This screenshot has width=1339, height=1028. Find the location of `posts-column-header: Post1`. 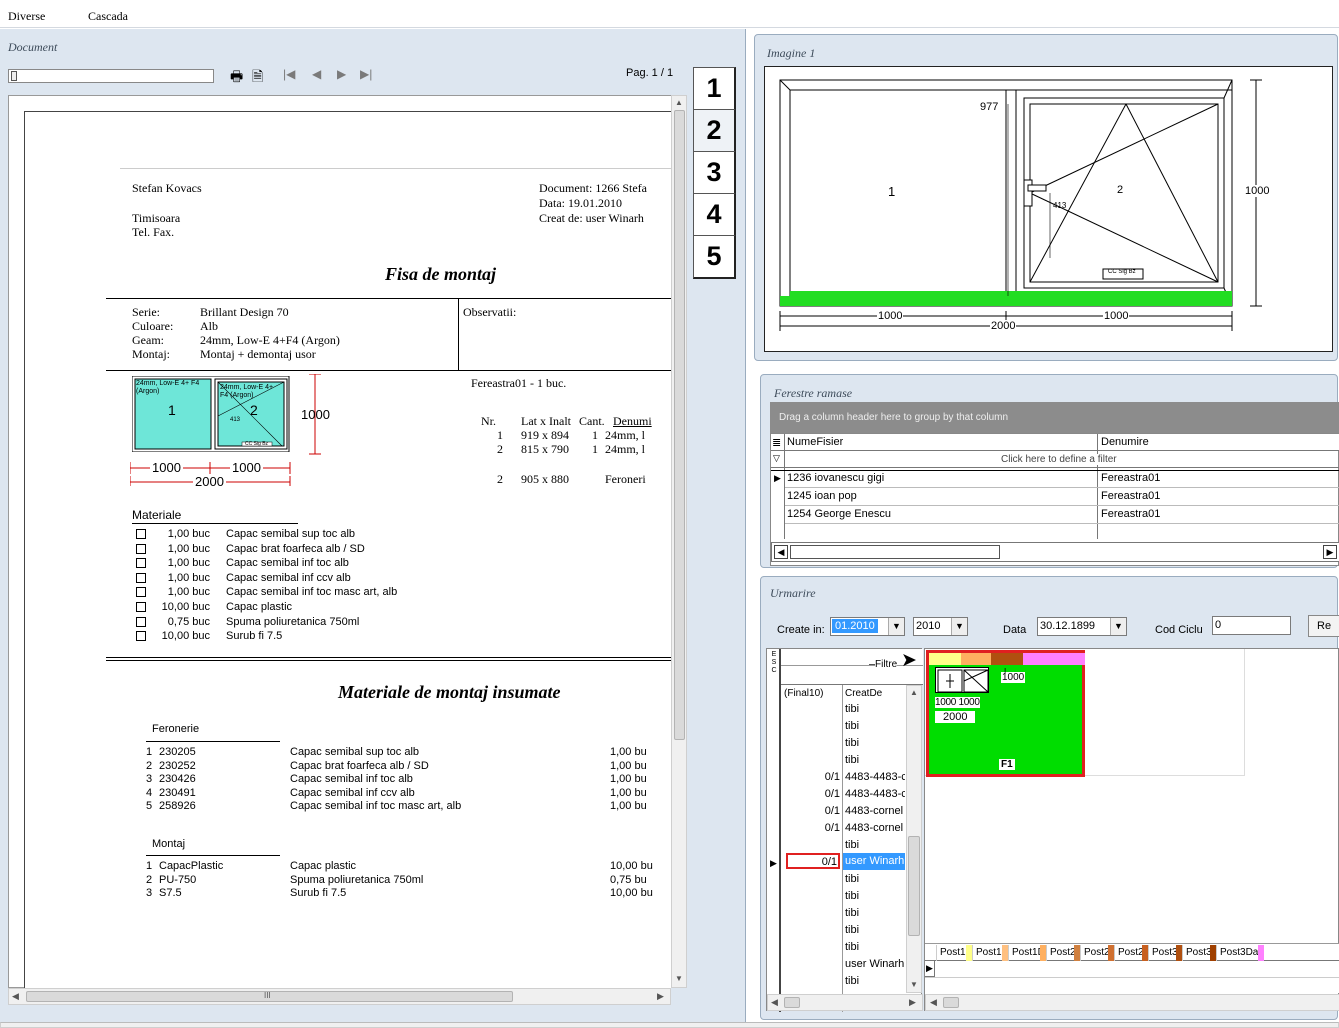

posts-column-header: Post1 is located at coordinates (954, 953).